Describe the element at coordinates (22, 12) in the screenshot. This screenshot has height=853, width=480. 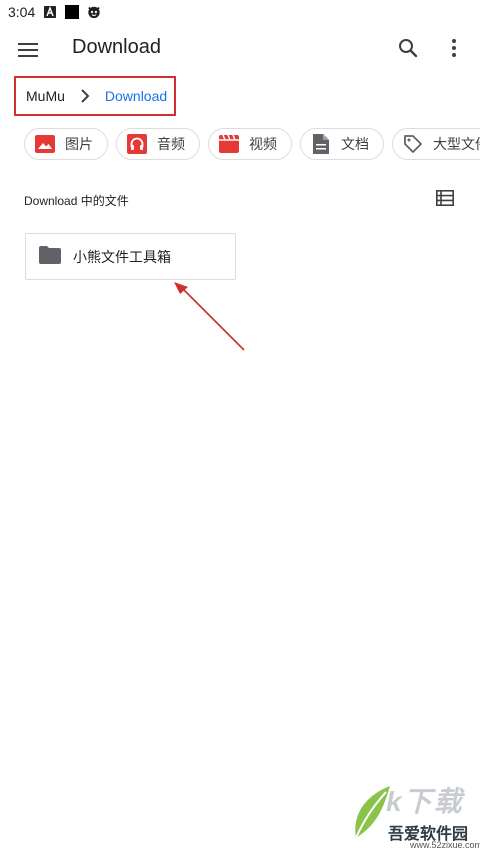
I see `status-time: 3:04` at that location.